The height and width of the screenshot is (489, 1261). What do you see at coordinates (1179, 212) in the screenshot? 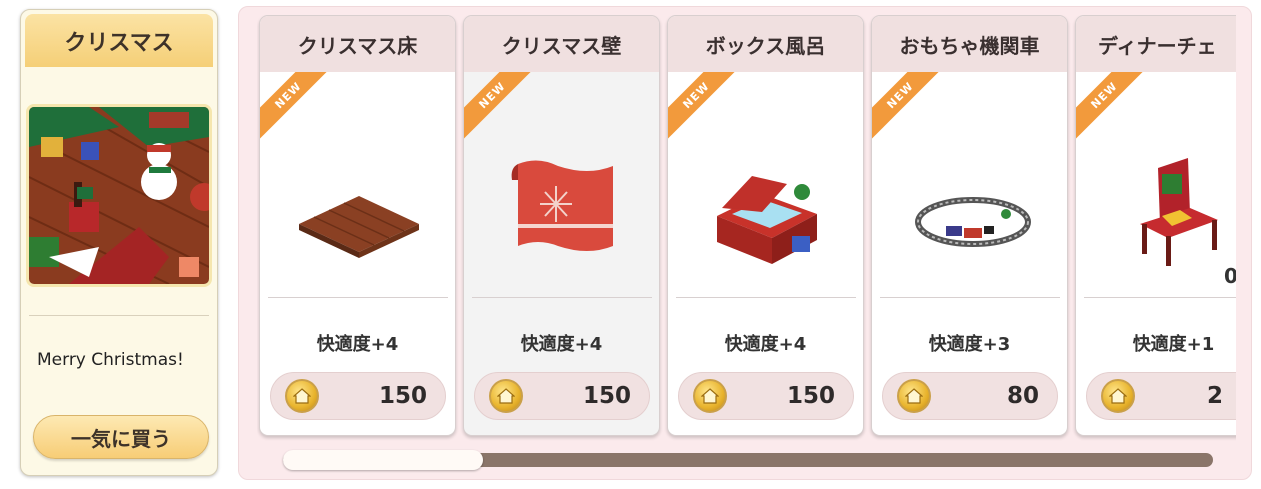
I see `dinner-chair-icon` at bounding box center [1179, 212].